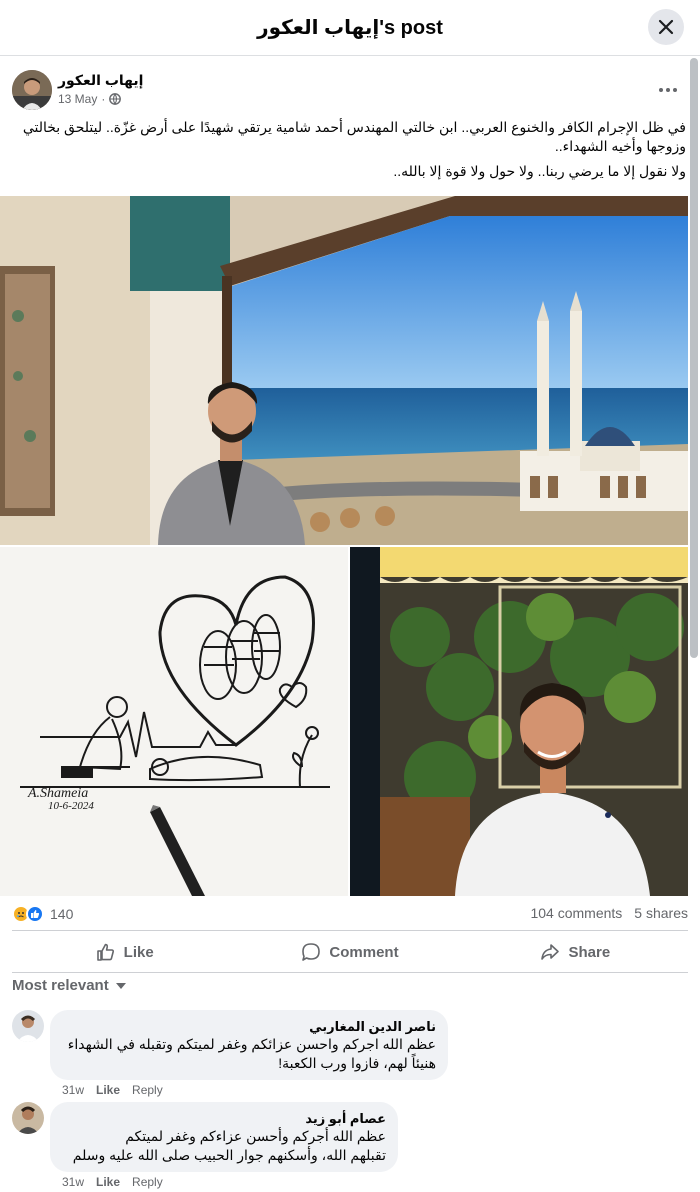  I want to click on post-meta: 13 May ·, so click(90, 99).